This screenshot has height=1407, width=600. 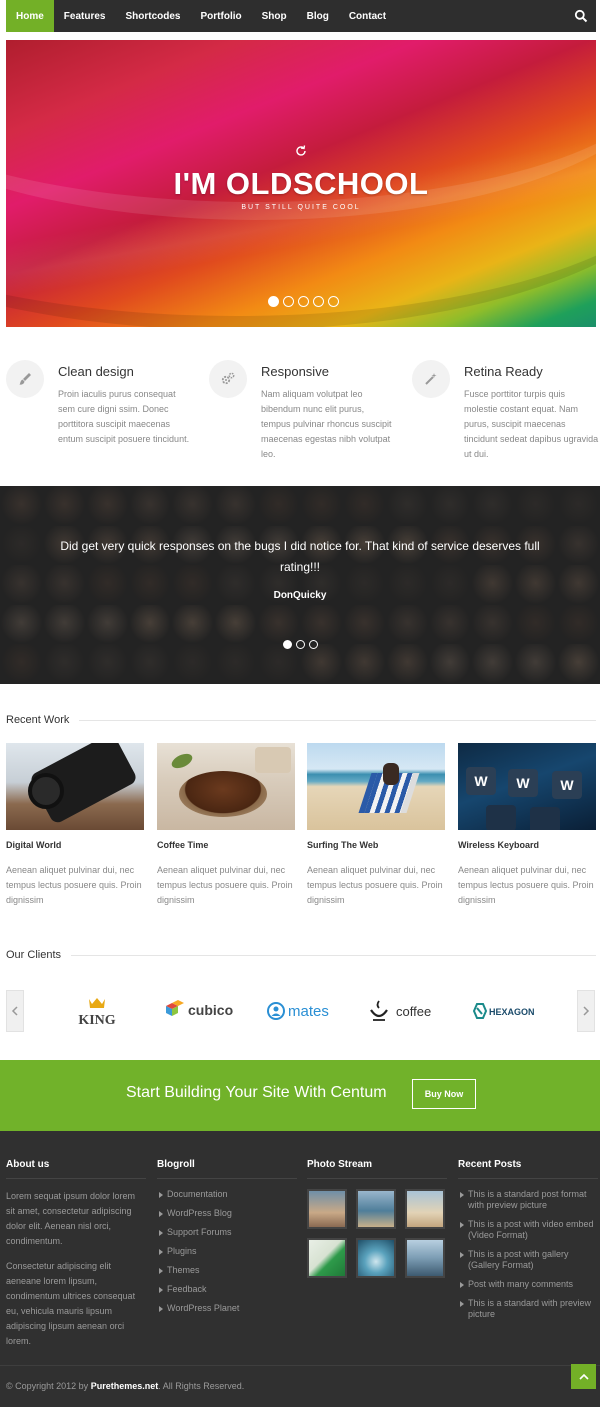 I want to click on nav-item-home: Home, so click(x=30, y=16).